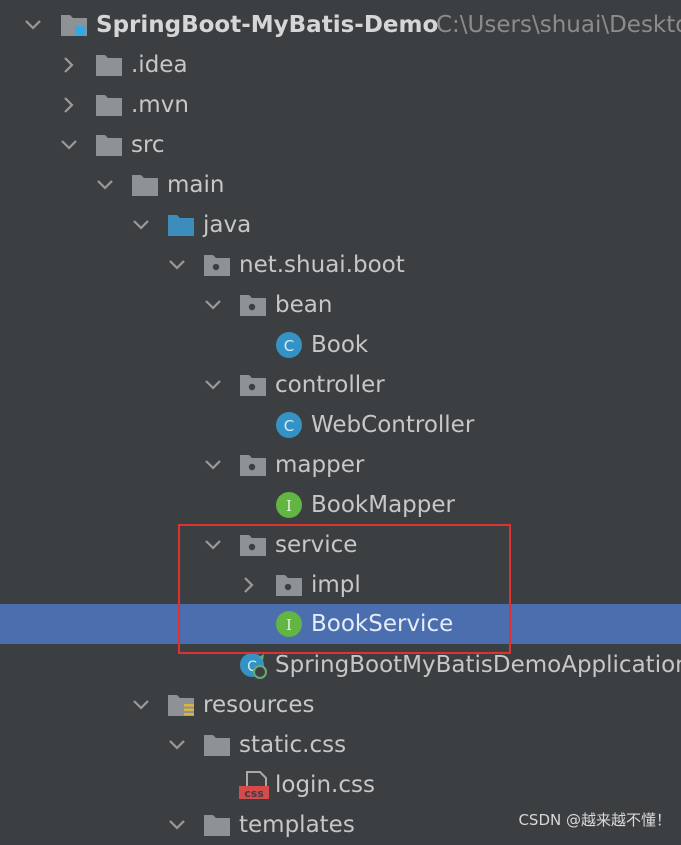 The width and height of the screenshot is (681, 845). Describe the element at coordinates (340, 65) in the screenshot. I see `tree-row-idea: .idea` at that location.